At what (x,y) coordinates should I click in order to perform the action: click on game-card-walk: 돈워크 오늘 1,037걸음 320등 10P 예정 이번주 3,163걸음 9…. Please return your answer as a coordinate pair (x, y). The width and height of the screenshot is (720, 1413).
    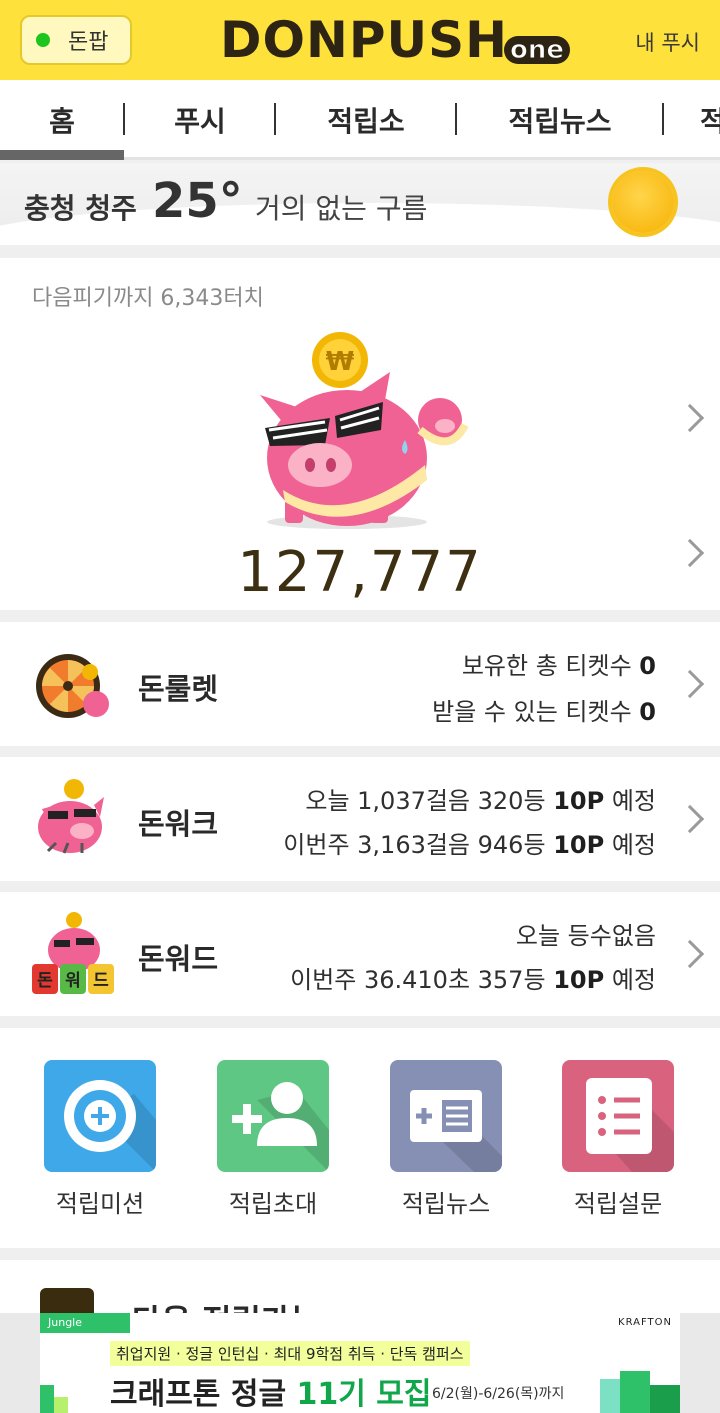
    Looking at the image, I should click on (360, 819).